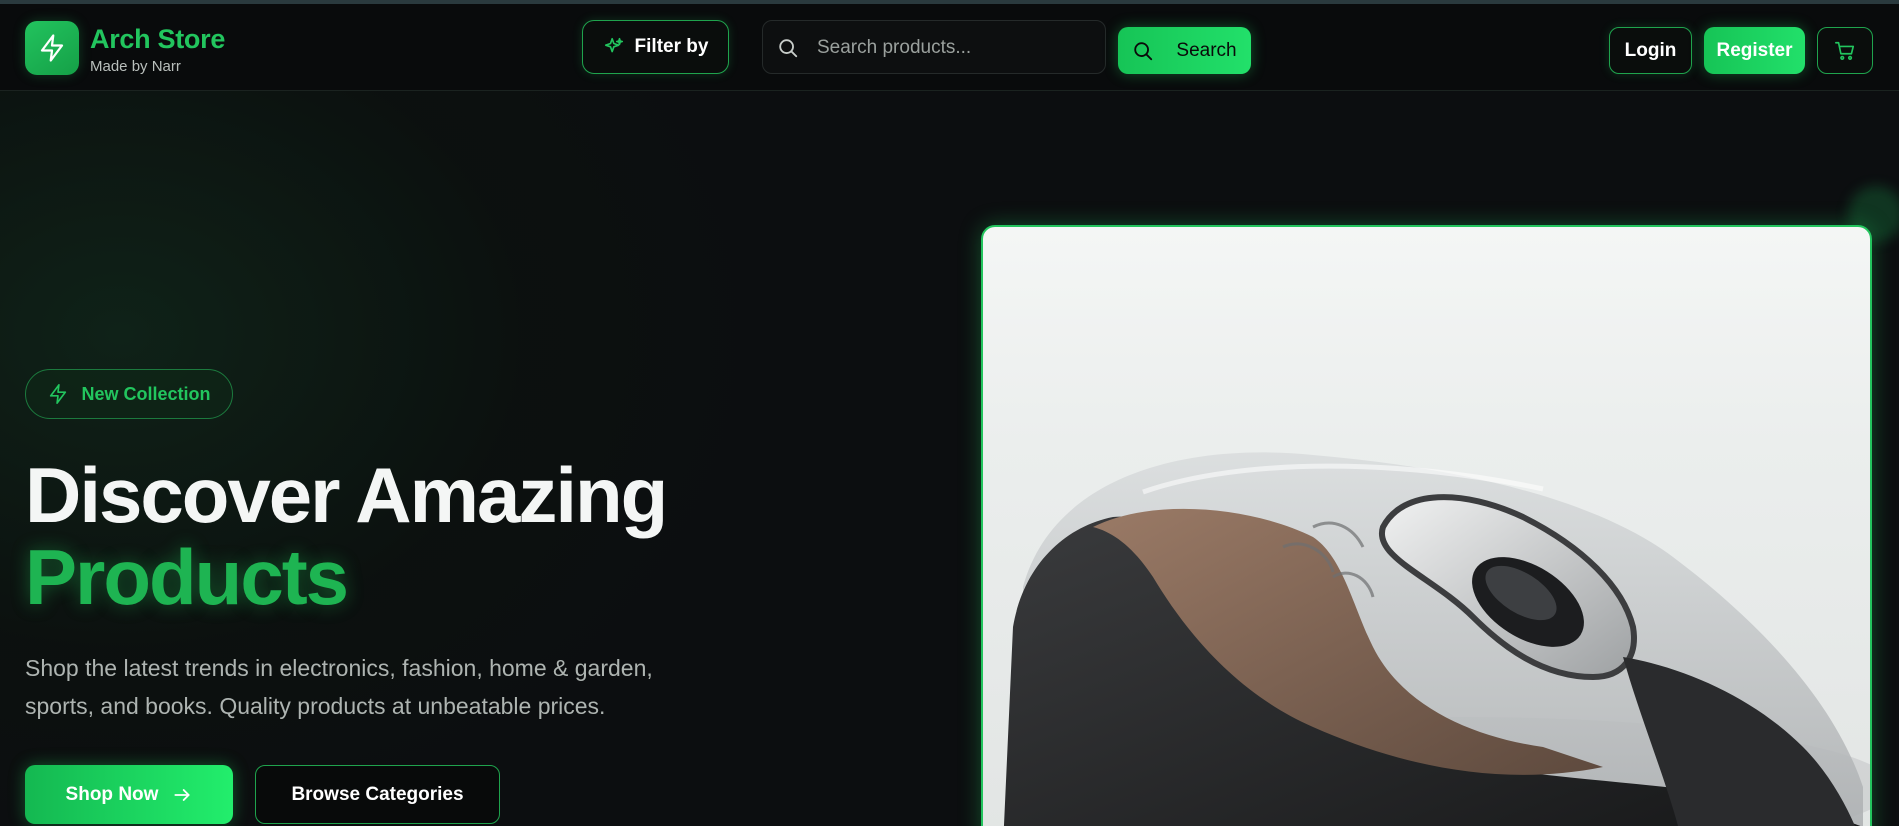 The image size is (1899, 826). I want to click on logo, so click(52, 48).